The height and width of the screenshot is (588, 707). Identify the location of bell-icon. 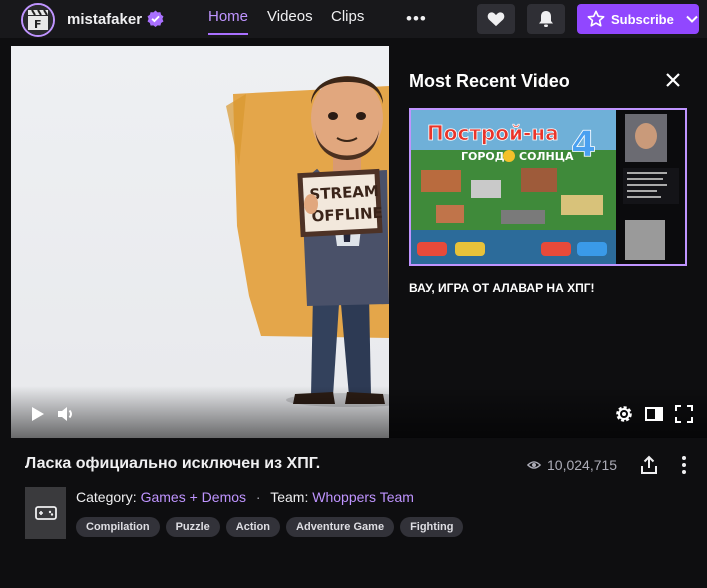
(546, 19).